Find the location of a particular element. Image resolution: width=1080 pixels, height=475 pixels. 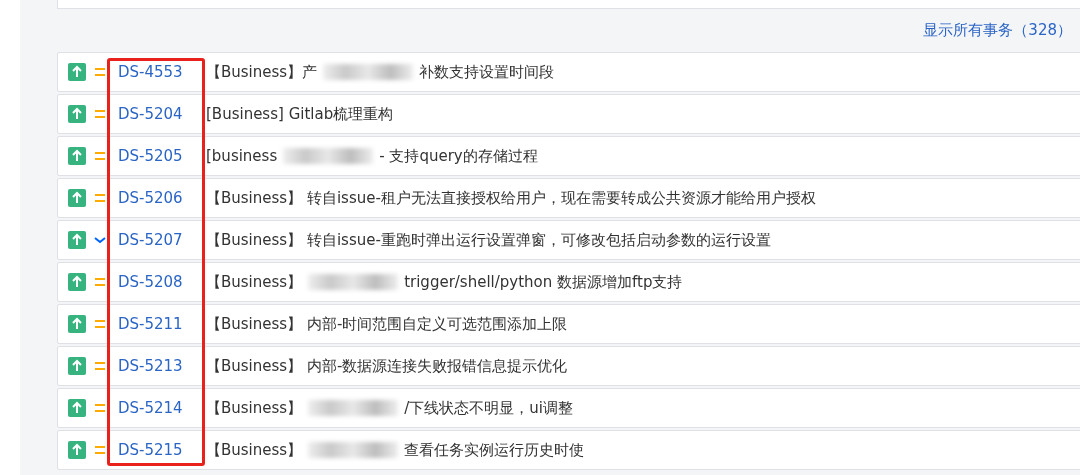

issue-summary: 【Business】产 补数支持设置时间段 is located at coordinates (380, 72).